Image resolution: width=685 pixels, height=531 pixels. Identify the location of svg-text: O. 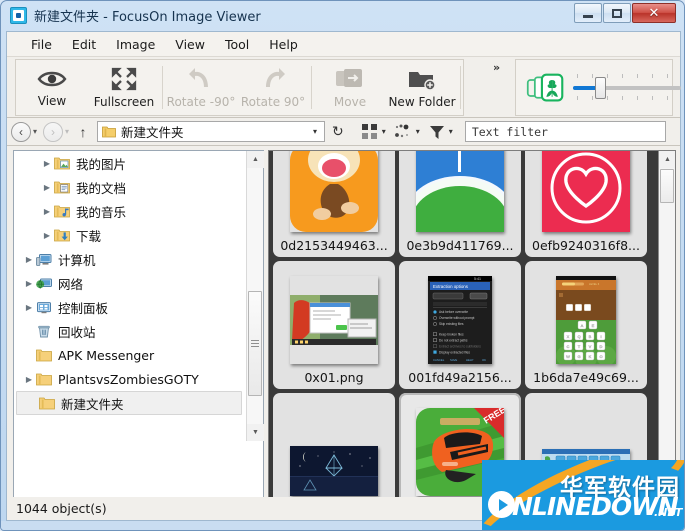
(600, 356).